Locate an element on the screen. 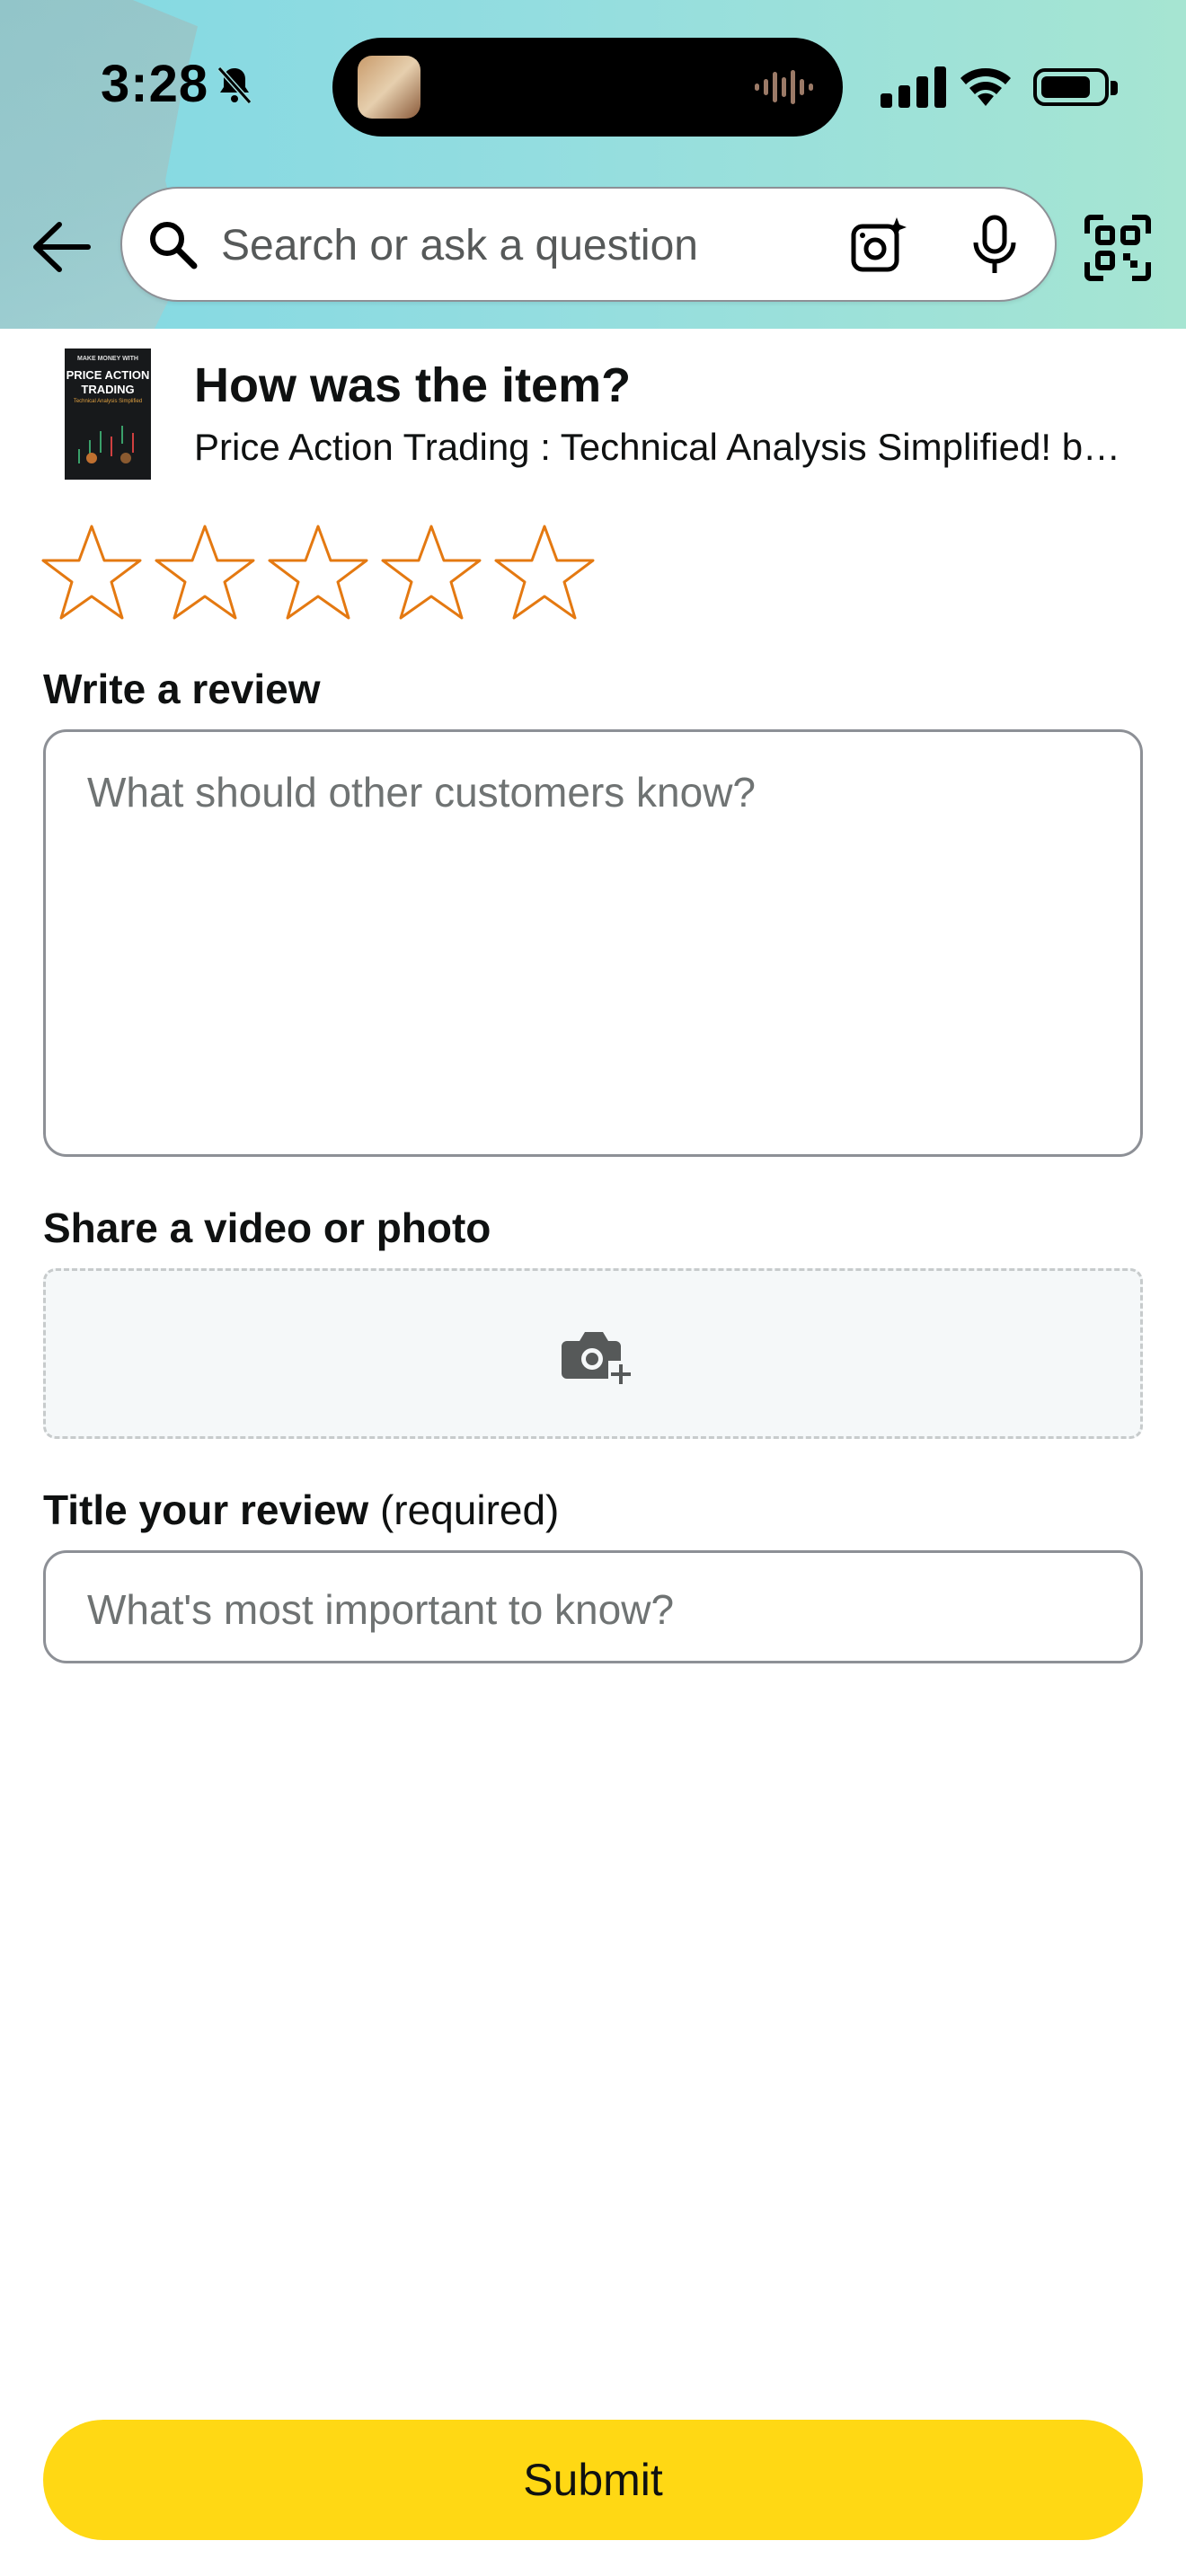 The image size is (1186, 2576). camera-search-icon is located at coordinates (879, 245).